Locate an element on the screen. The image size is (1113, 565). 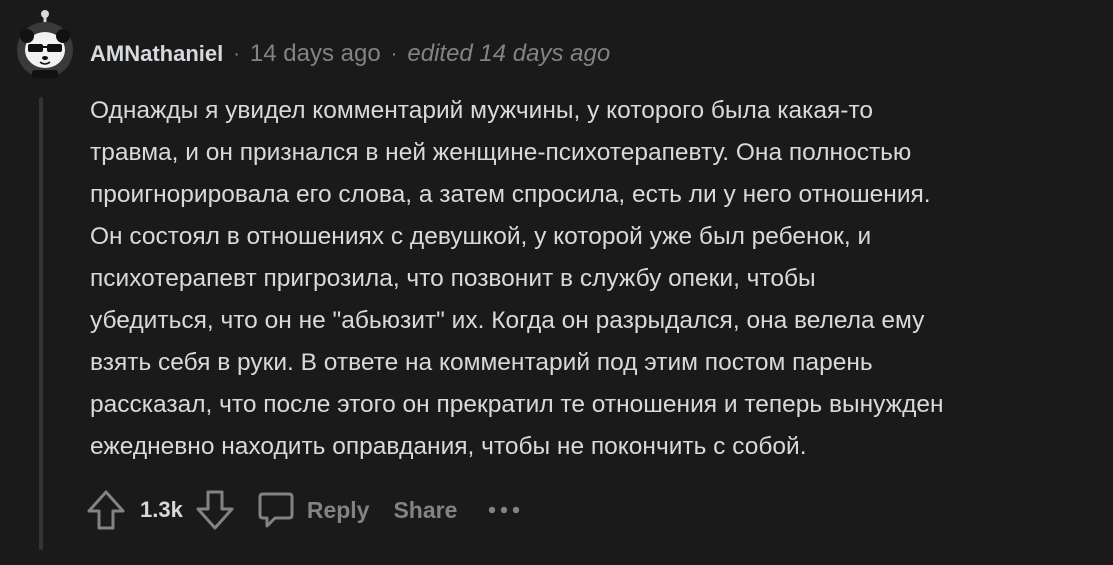
reply-button: Reply is located at coordinates (313, 510).